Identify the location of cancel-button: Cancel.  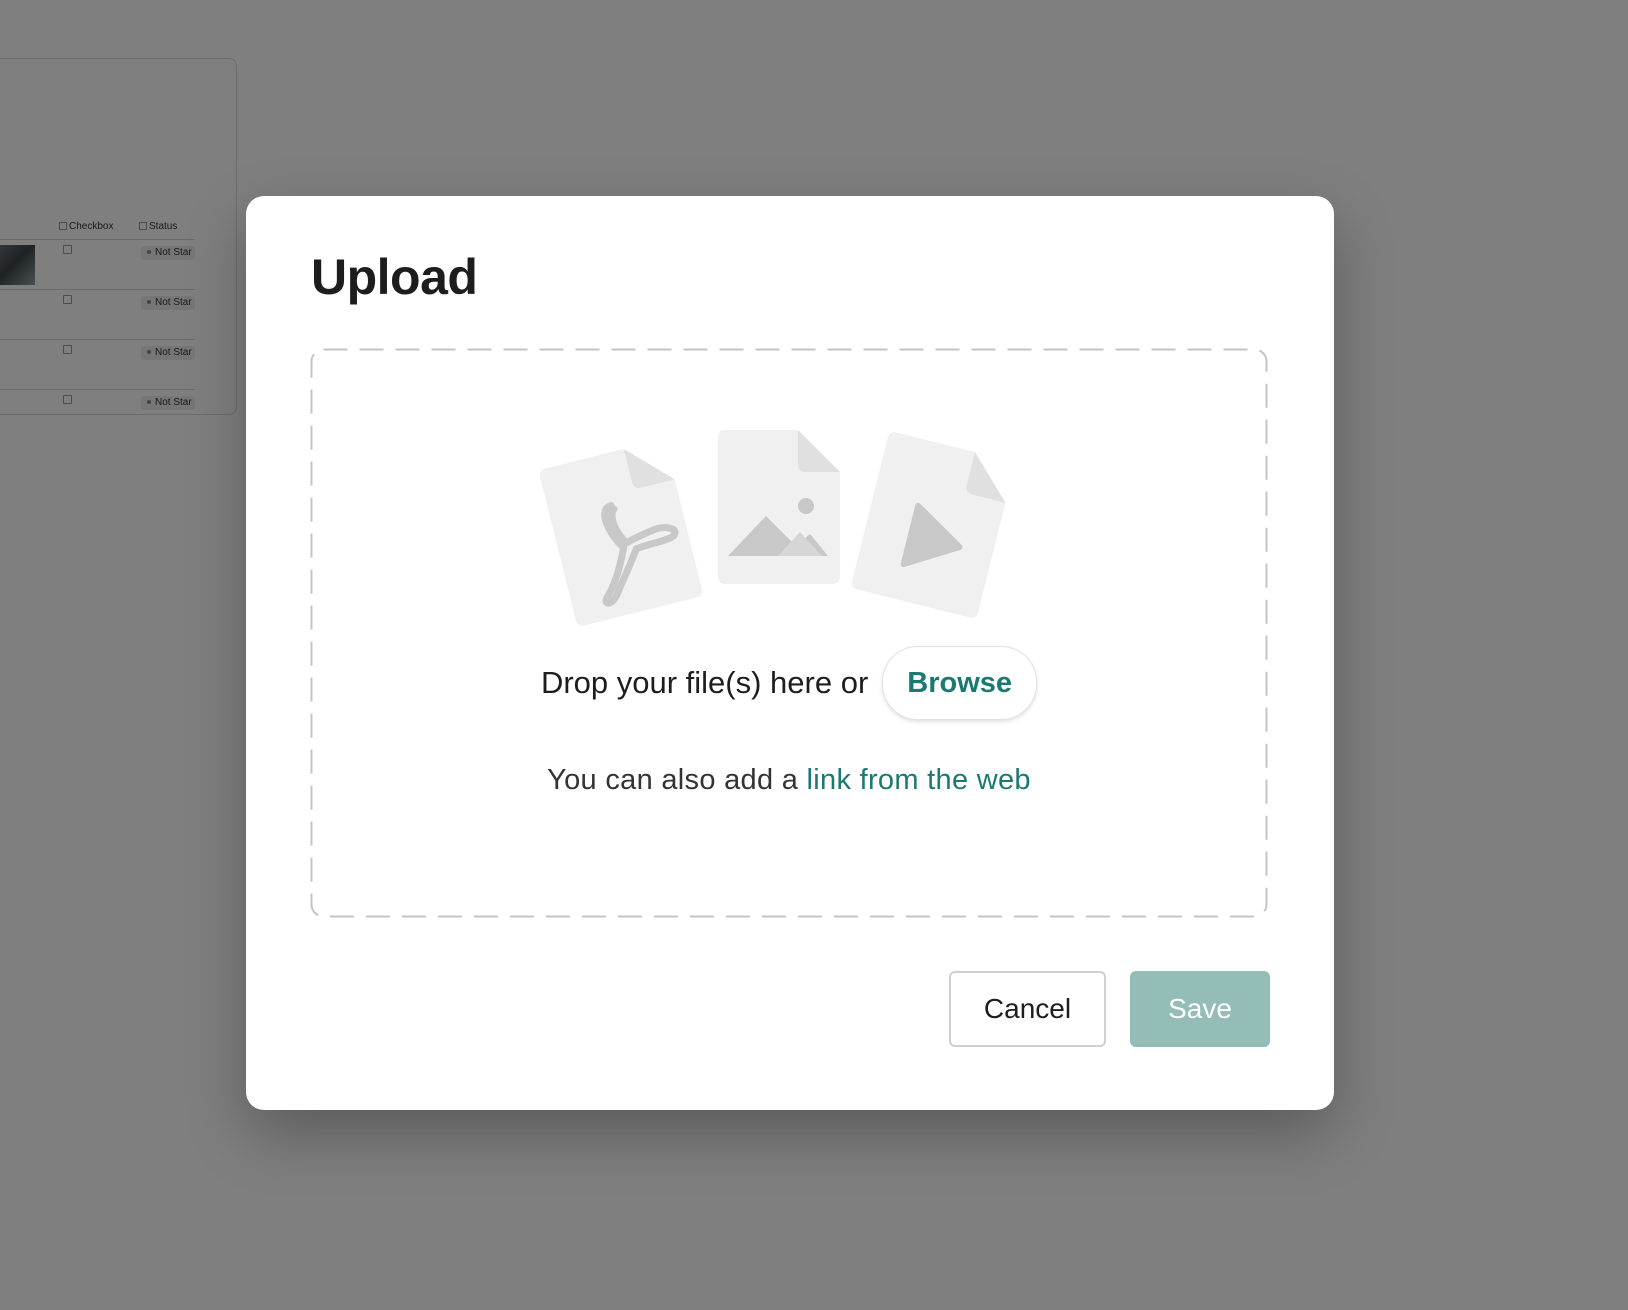
(1027, 1009).